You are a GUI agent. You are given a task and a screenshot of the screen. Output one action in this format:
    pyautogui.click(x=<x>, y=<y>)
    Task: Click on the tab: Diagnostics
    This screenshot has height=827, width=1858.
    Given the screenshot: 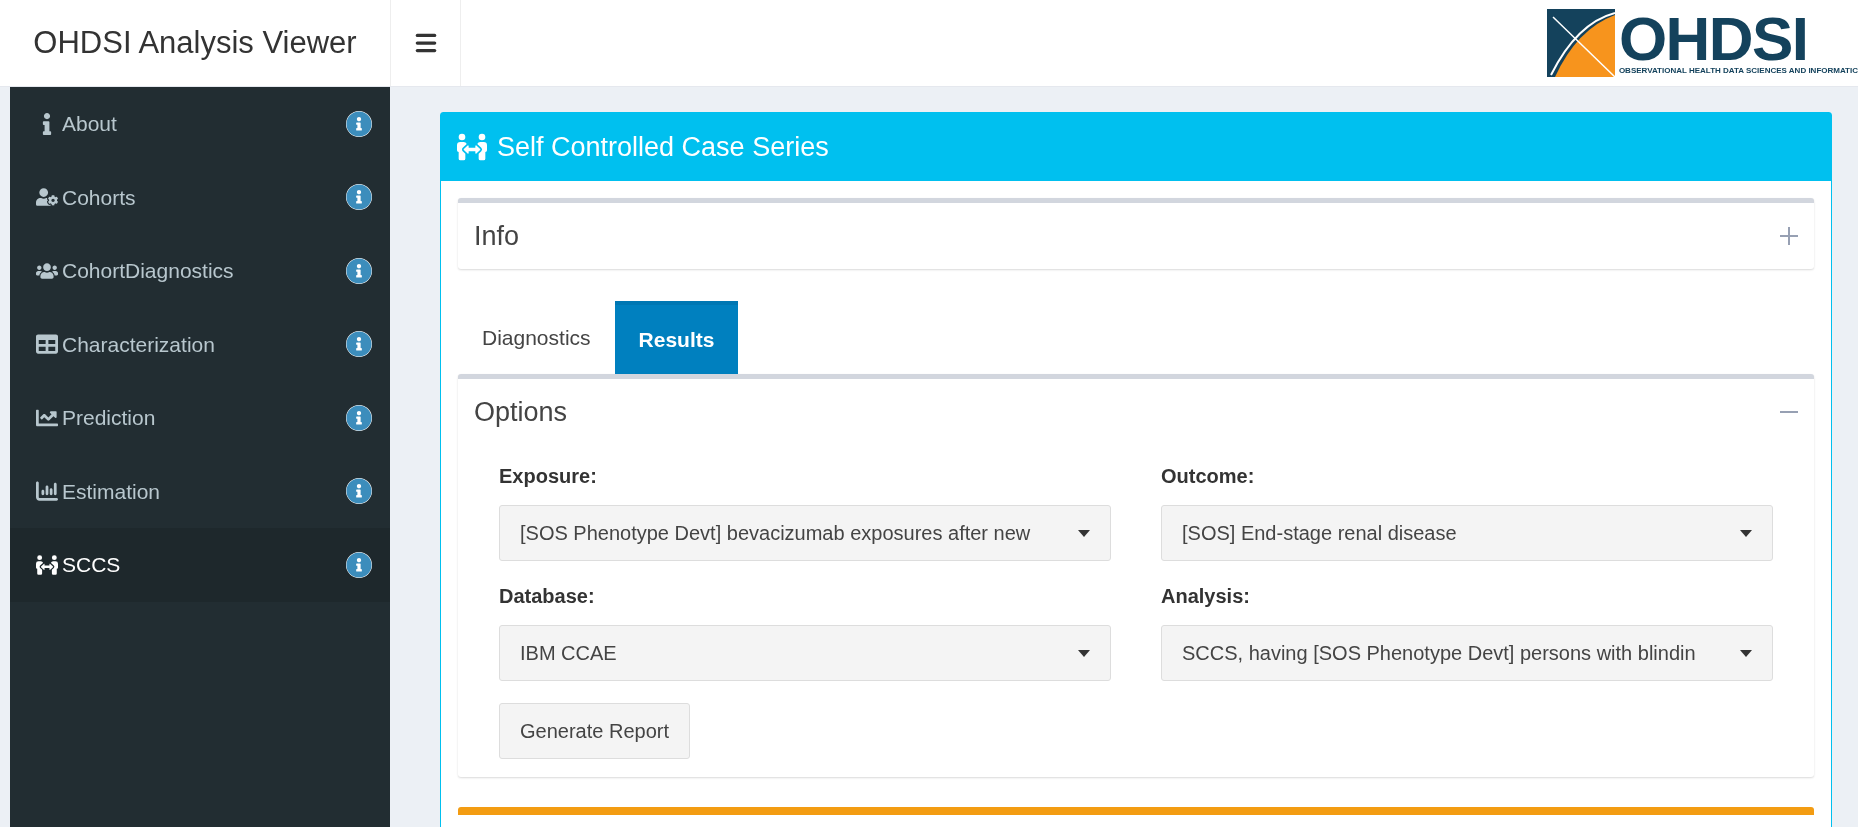 What is the action you would take?
    pyautogui.click(x=536, y=337)
    